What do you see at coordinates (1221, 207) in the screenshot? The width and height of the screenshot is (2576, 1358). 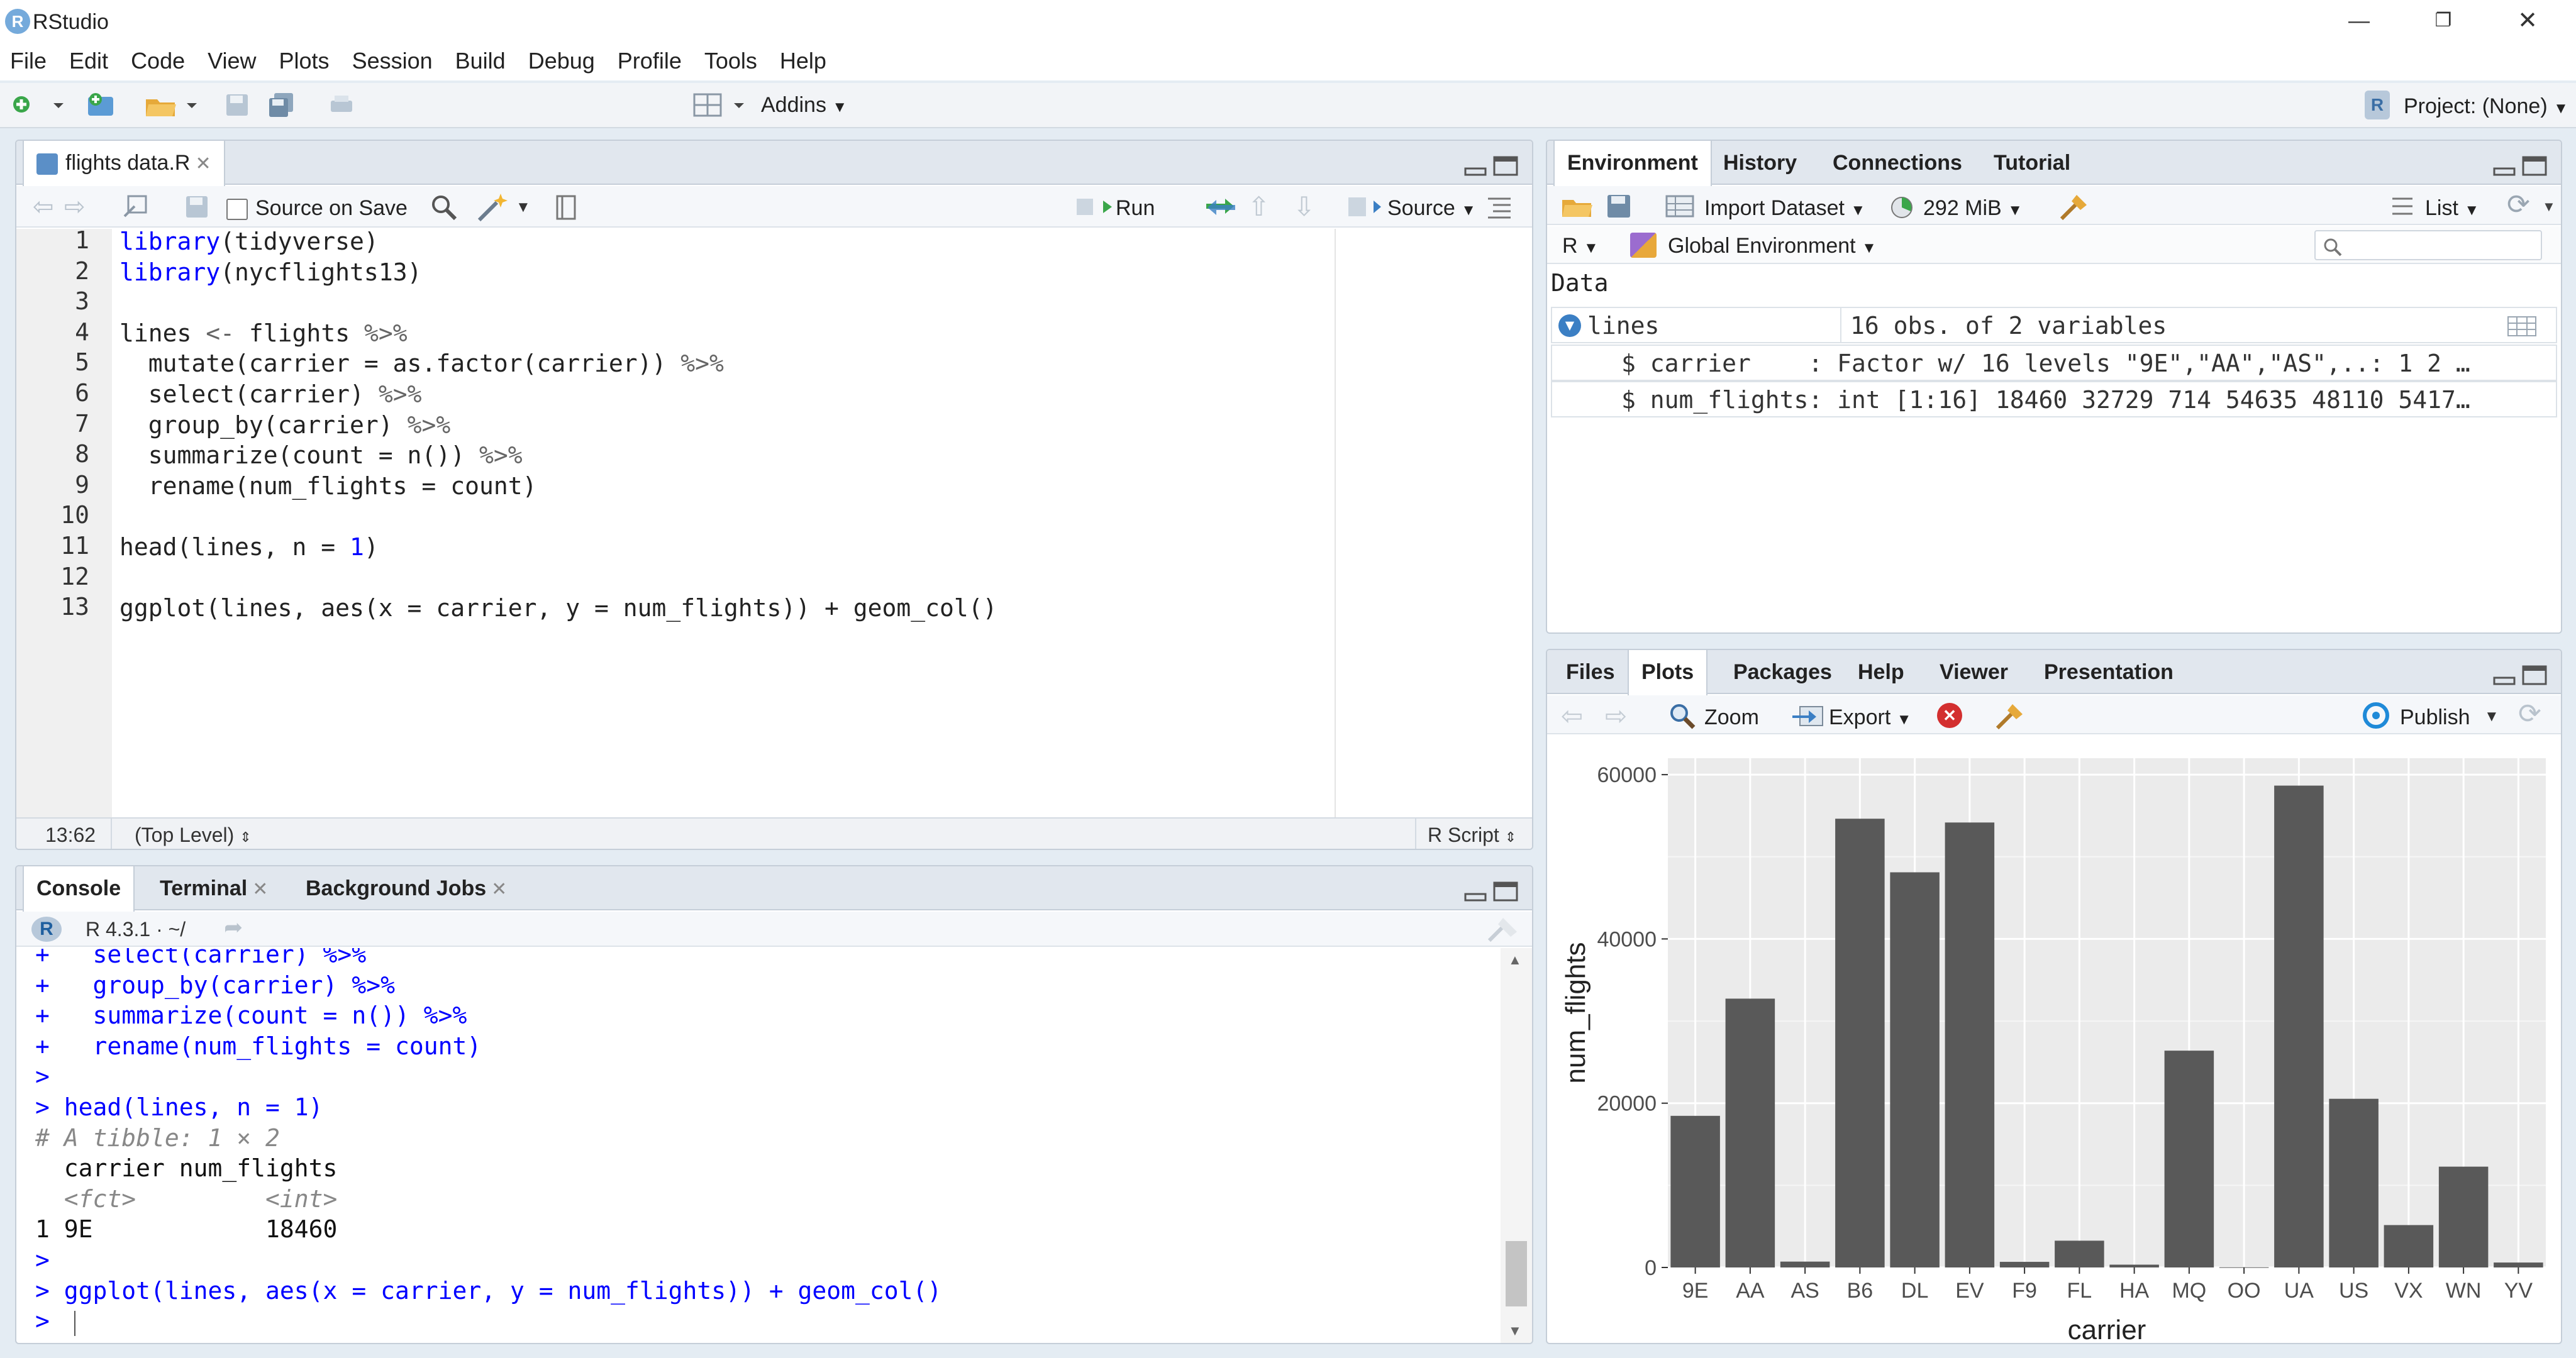 I see `rerun-icon` at bounding box center [1221, 207].